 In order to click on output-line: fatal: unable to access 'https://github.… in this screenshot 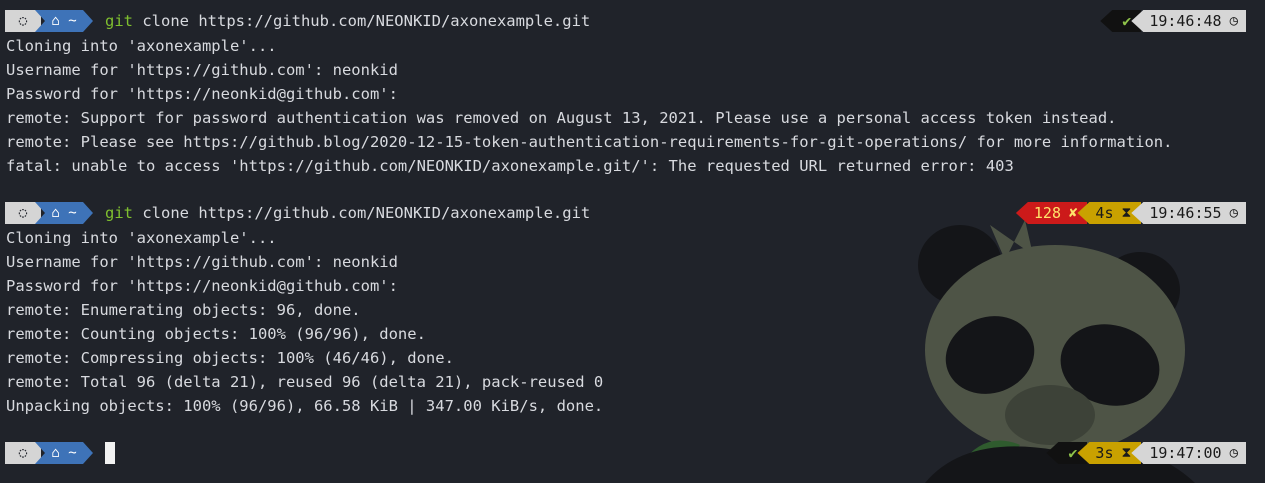, I will do `click(510, 166)`.